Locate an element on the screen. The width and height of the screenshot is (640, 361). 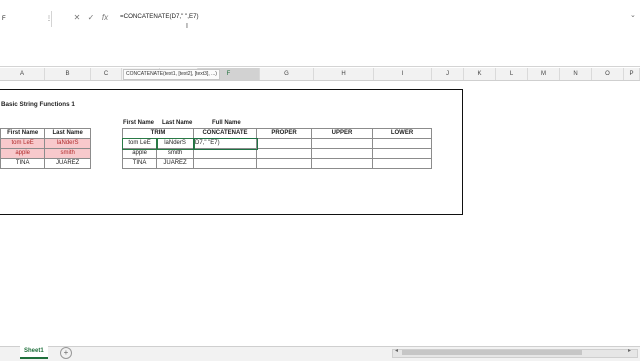
add-sheet-button: + is located at coordinates (66, 353).